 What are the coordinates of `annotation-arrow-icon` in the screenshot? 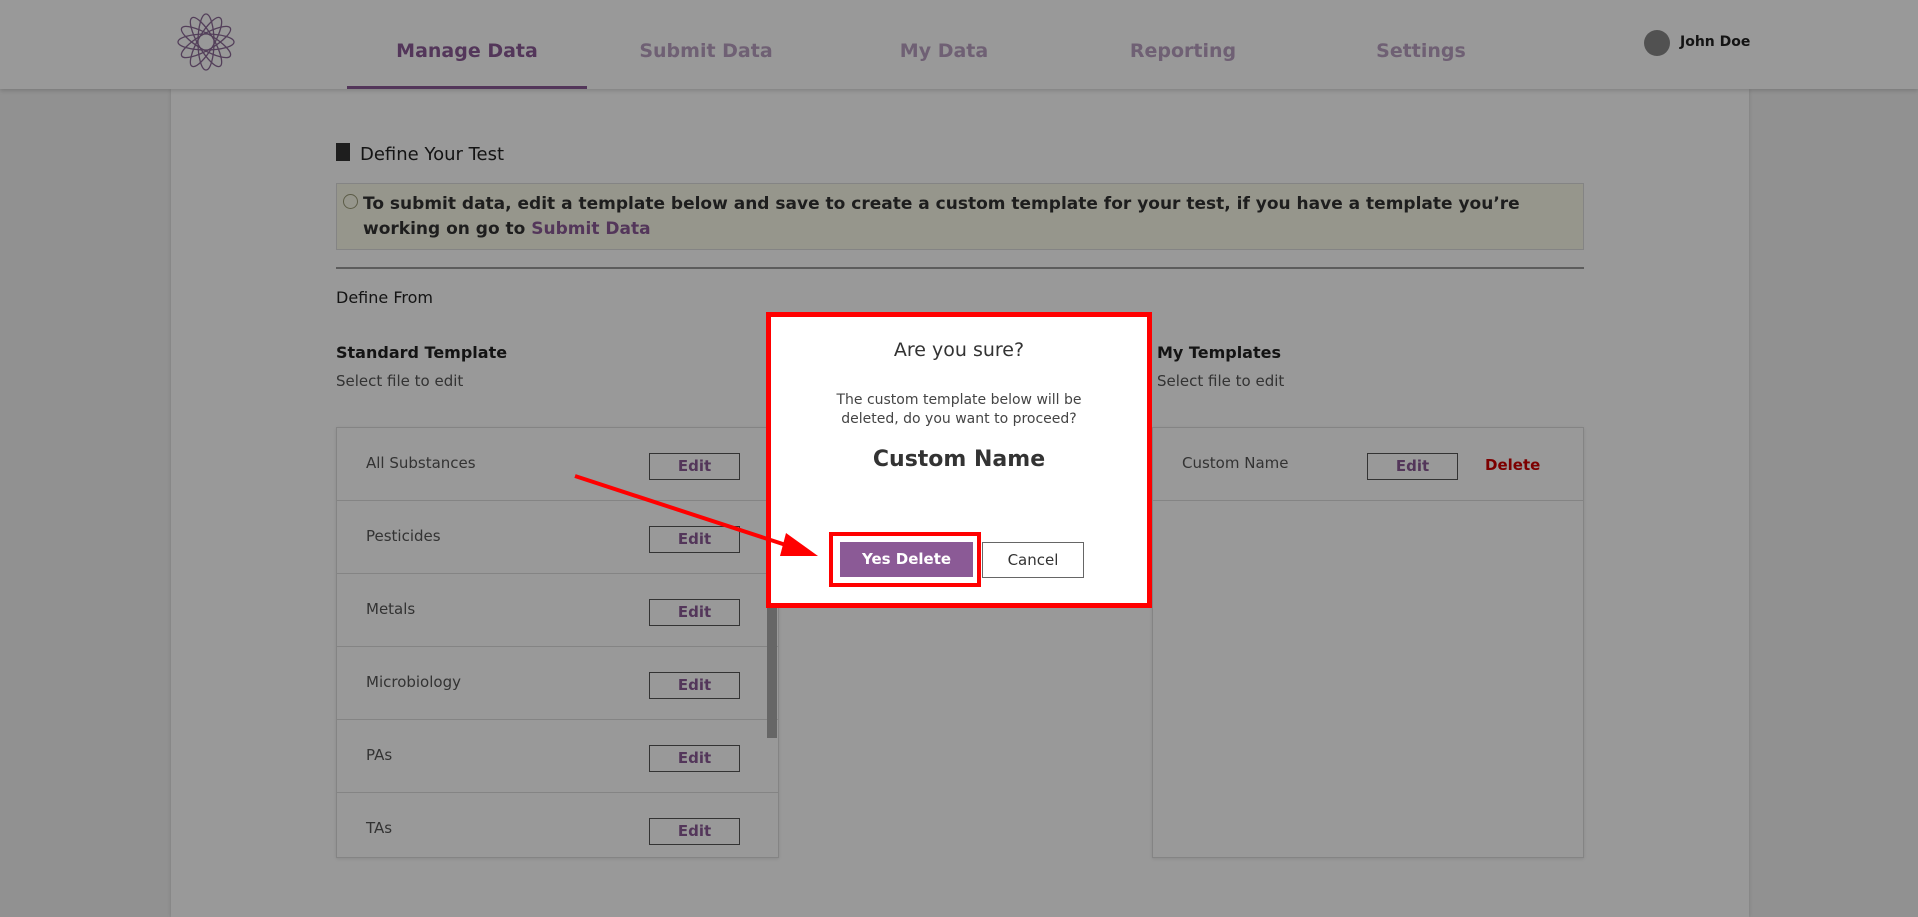 It's located at (696, 515).